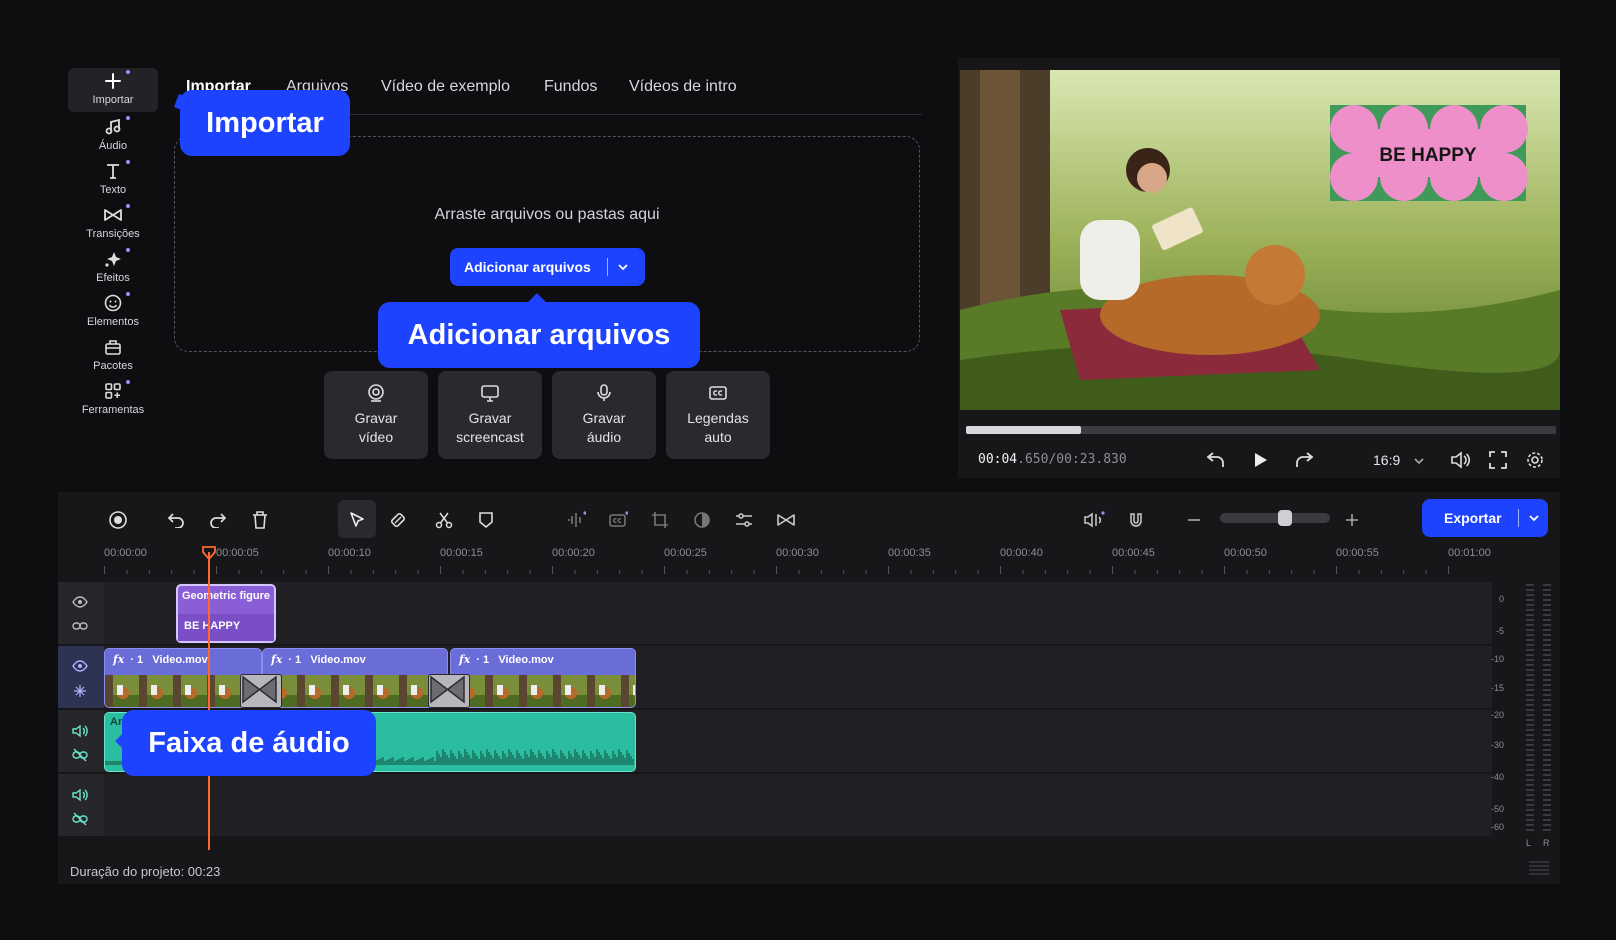 This screenshot has width=1616, height=940. What do you see at coordinates (1539, 868) in the screenshot?
I see `meter-menu-icon` at bounding box center [1539, 868].